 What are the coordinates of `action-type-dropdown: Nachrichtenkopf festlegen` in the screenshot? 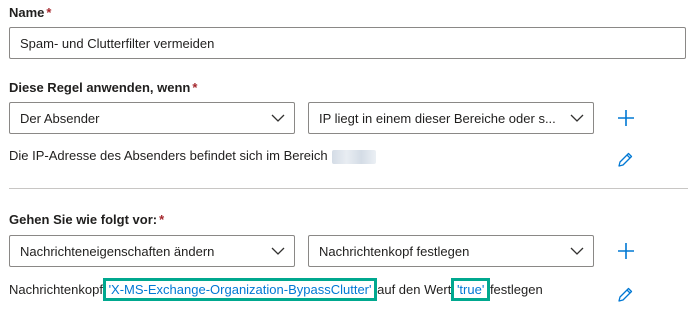 It's located at (451, 251).